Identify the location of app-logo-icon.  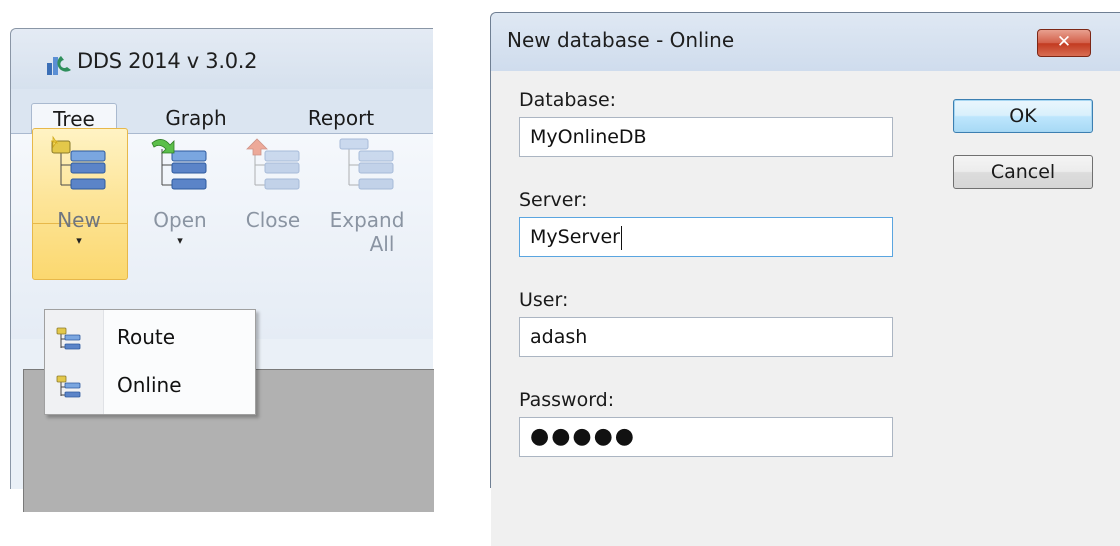
(59, 65).